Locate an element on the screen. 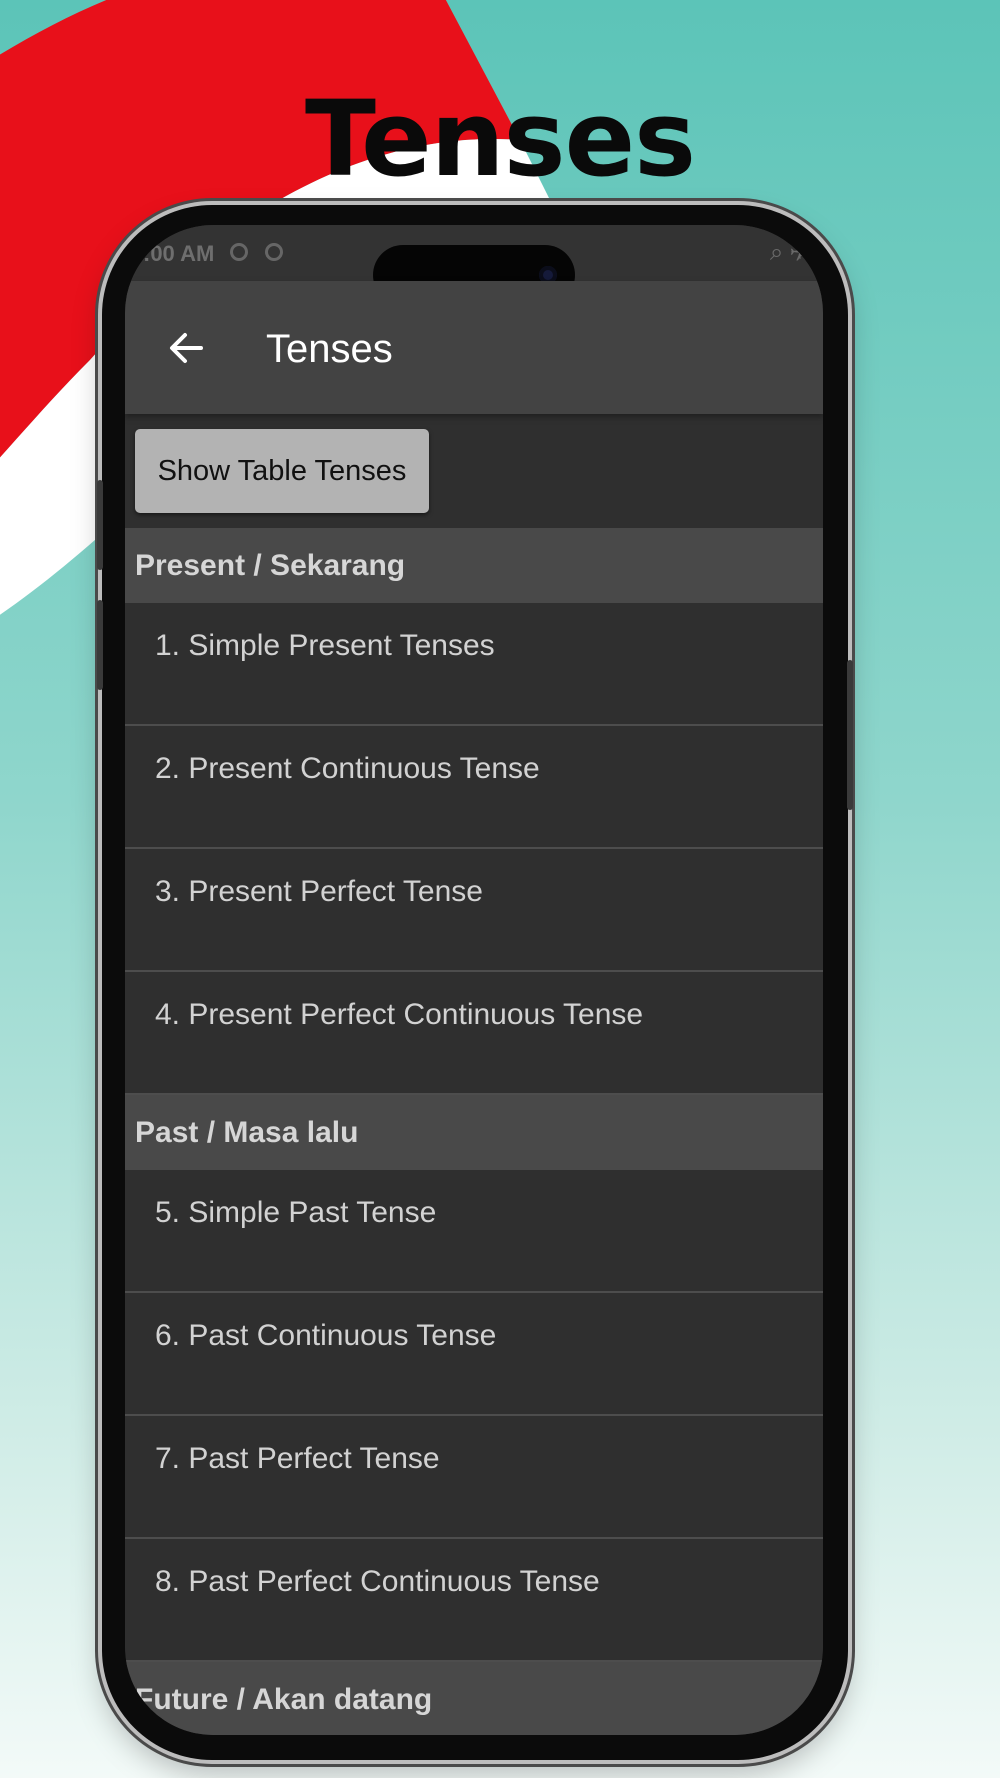 The height and width of the screenshot is (1778, 1000). volume-up-button is located at coordinates (100, 525).